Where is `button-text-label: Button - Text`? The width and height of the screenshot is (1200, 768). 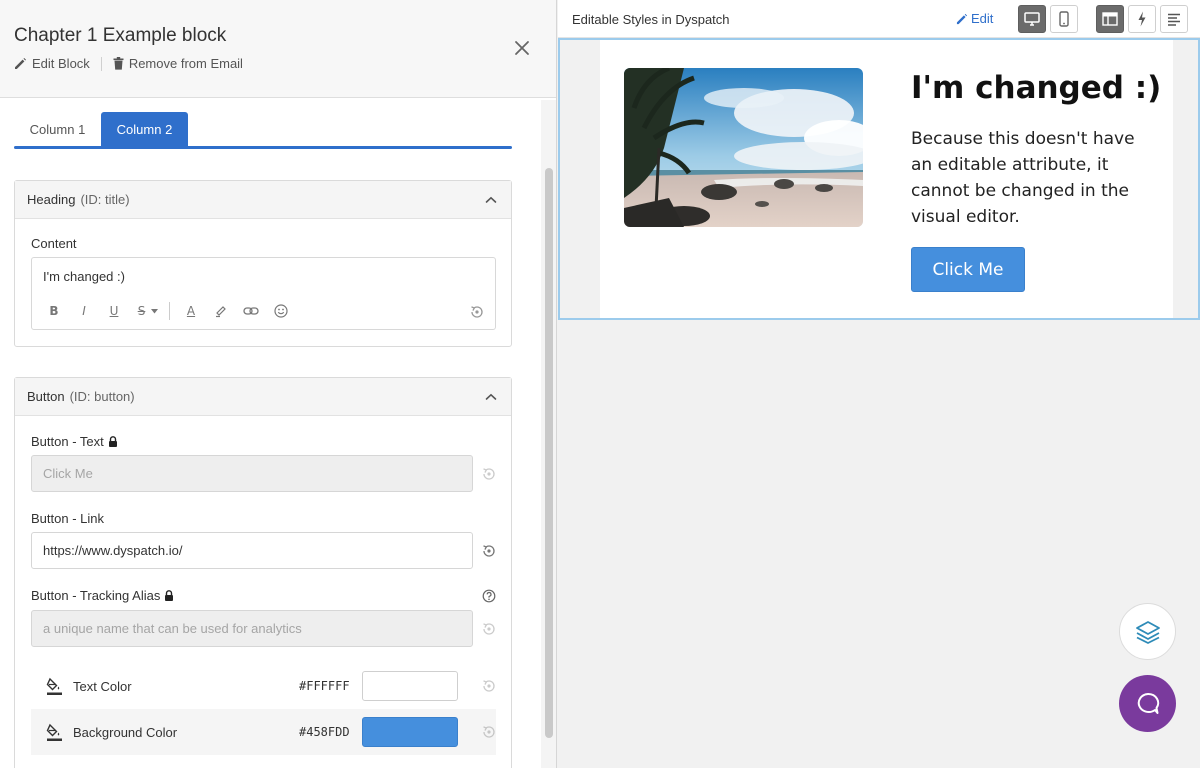 button-text-label: Button - Text is located at coordinates (74, 441).